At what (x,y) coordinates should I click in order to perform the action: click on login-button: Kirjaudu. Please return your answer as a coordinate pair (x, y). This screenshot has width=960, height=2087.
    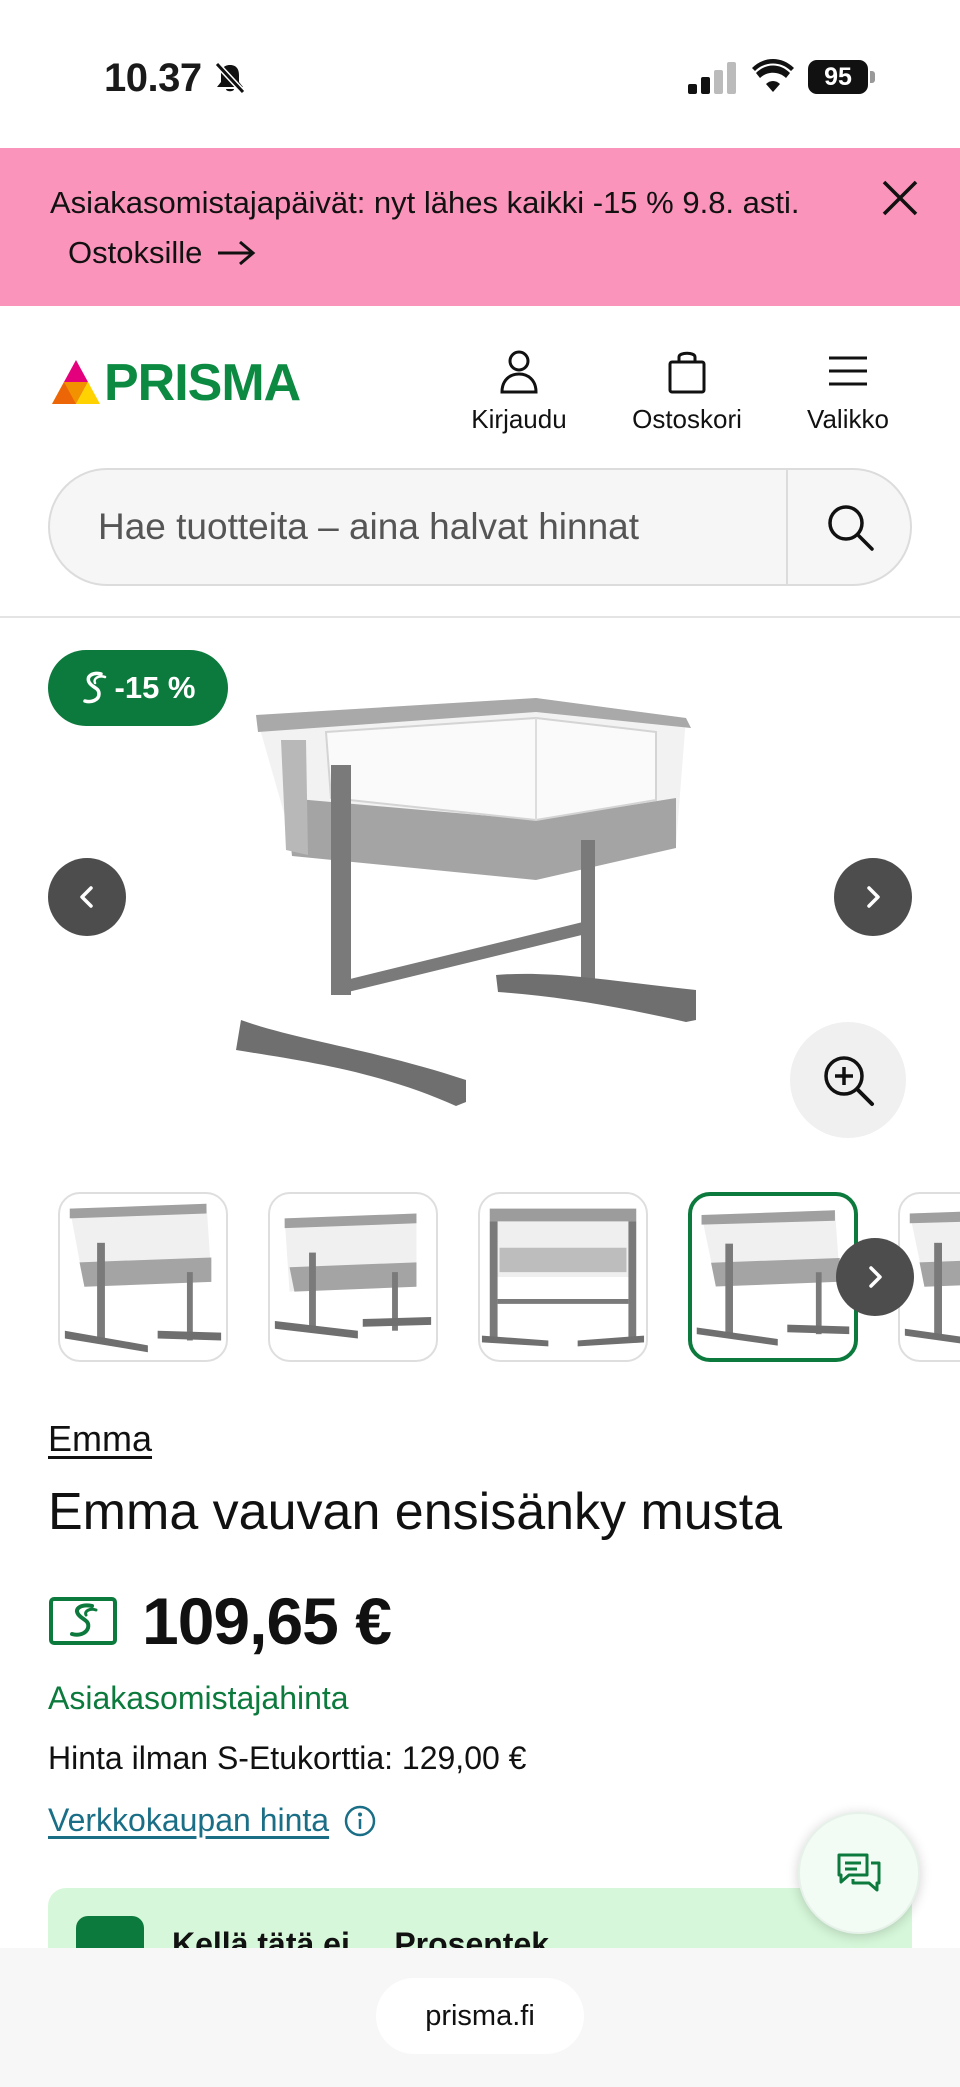
    Looking at the image, I should click on (519, 391).